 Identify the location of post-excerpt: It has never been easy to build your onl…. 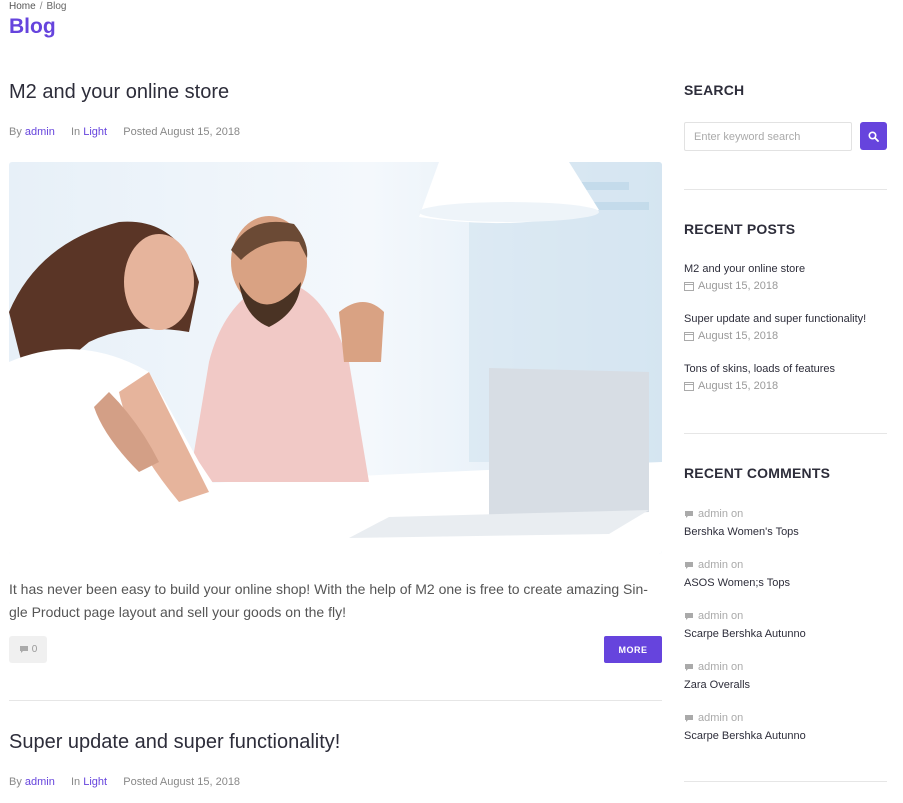
(328, 600).